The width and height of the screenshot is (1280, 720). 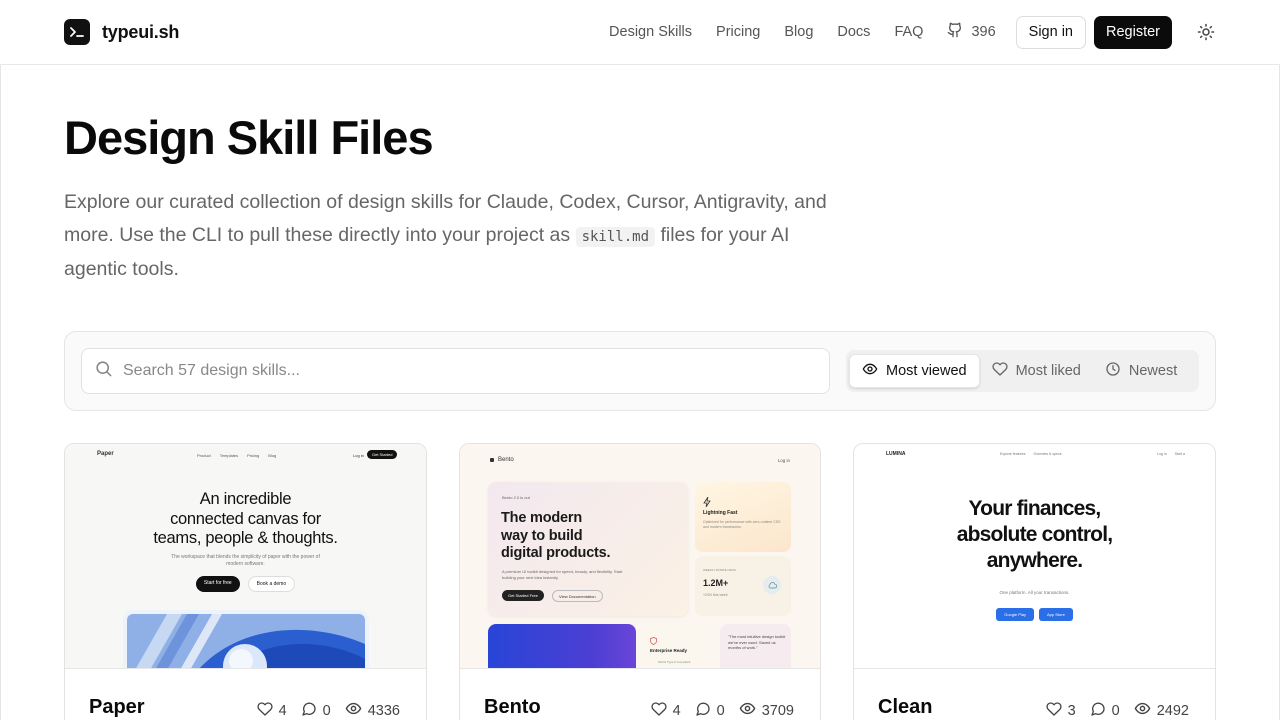 I want to click on card-stats: 4 0 3709, so click(x=722, y=710).